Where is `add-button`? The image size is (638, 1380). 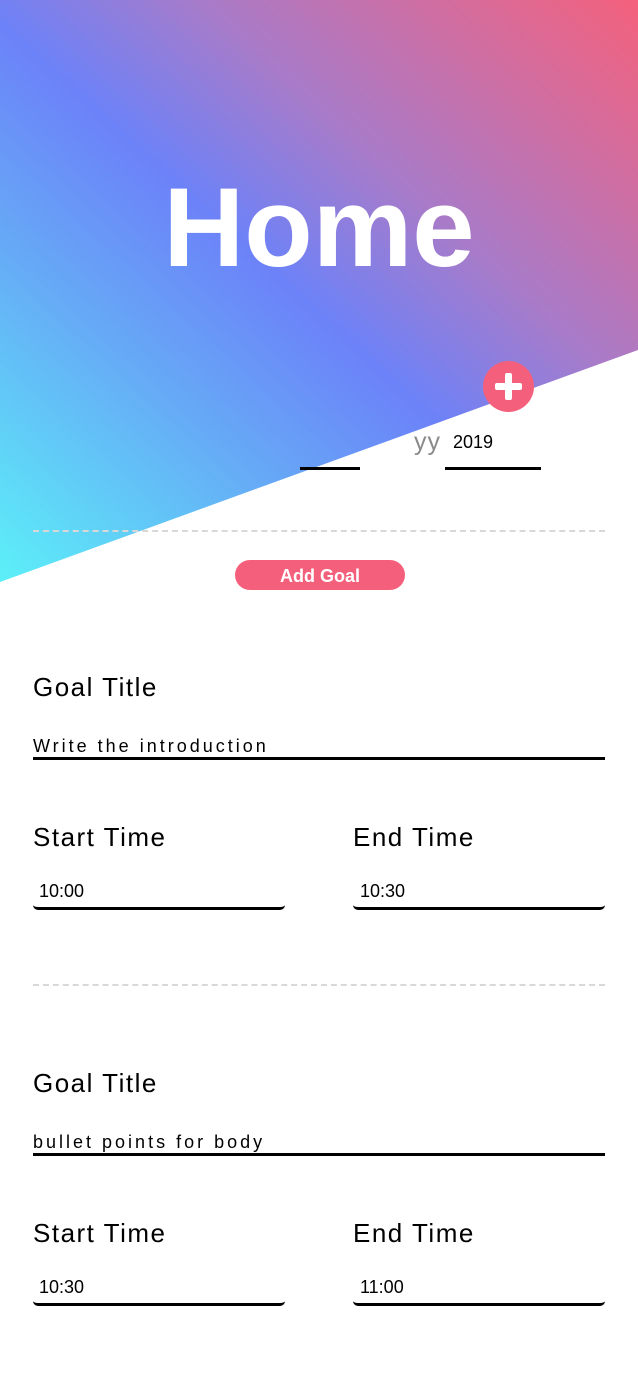
add-button is located at coordinates (508, 386).